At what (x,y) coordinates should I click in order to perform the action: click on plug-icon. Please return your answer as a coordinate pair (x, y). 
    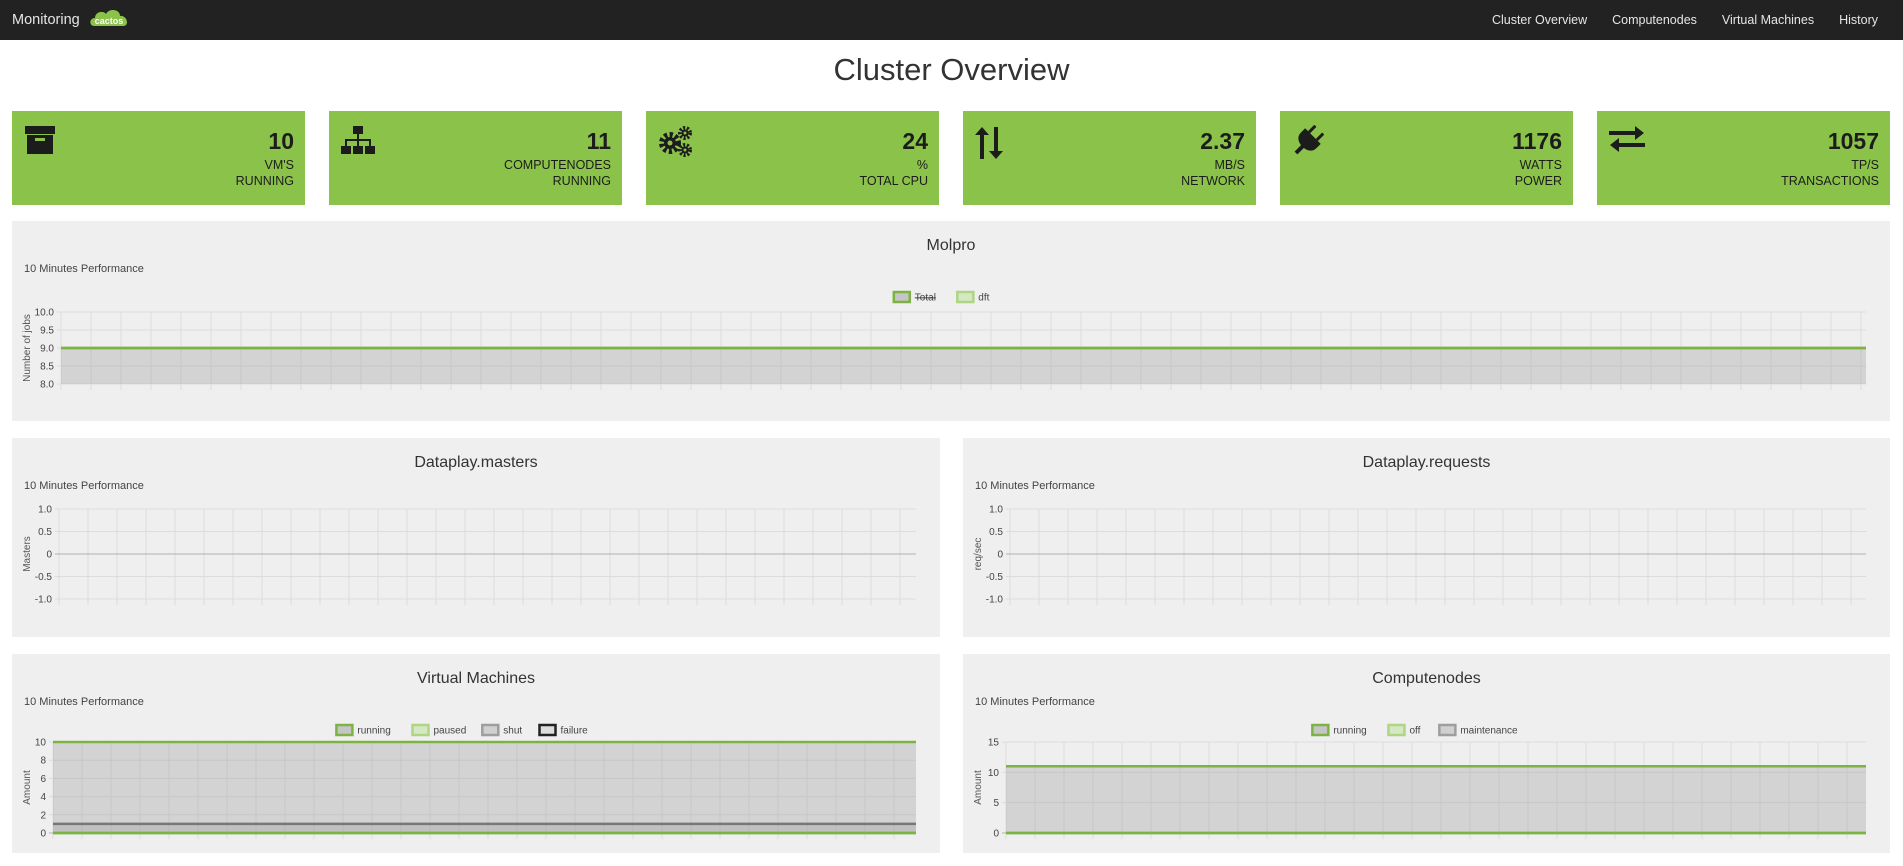
    Looking at the image, I should click on (1308, 143).